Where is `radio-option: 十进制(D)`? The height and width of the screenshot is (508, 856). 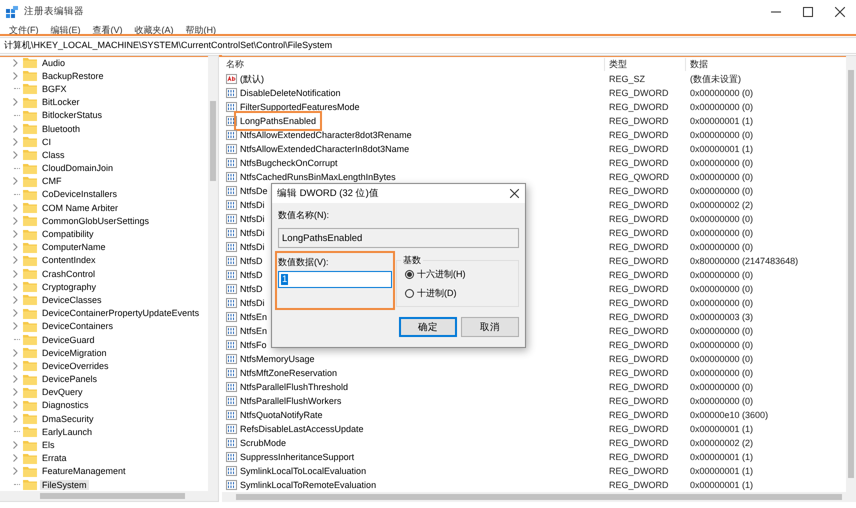 radio-option: 十进制(D) is located at coordinates (461, 293).